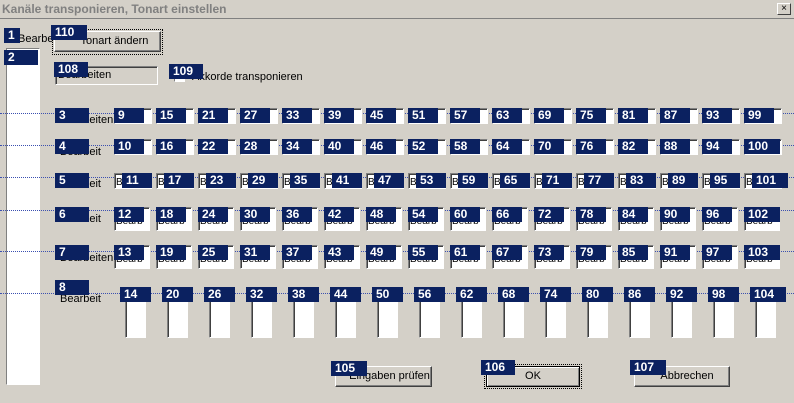 The image size is (794, 403). What do you see at coordinates (595, 181) in the screenshot?
I see `transpose-cell: Bearb77` at bounding box center [595, 181].